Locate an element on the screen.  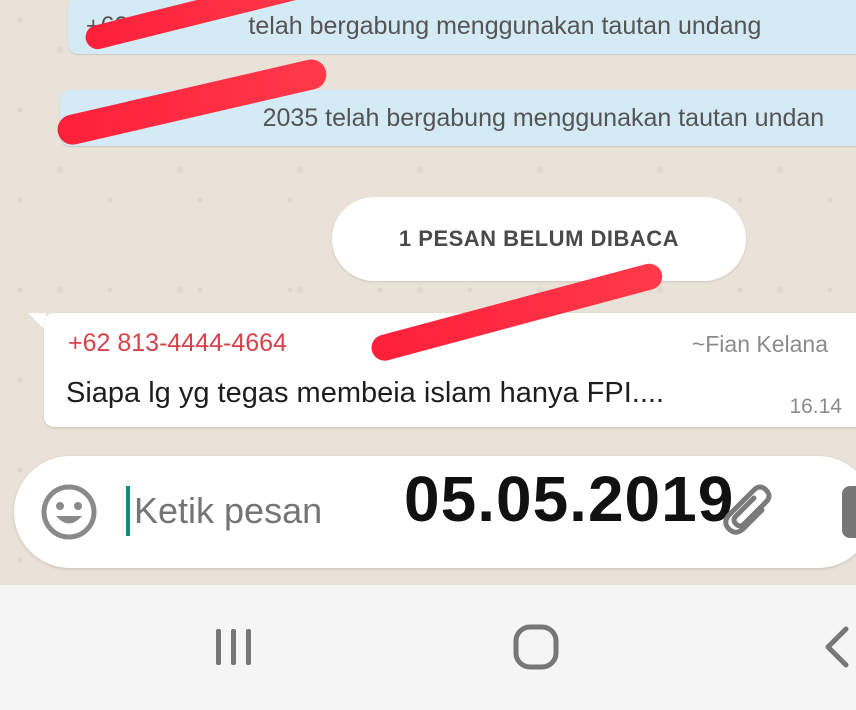
date-overlay: 05.05.2019 is located at coordinates (569, 499).